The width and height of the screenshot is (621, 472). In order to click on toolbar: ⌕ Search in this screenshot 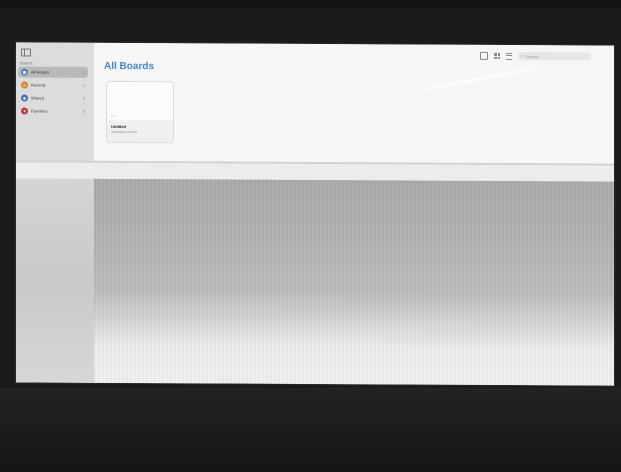, I will do `click(535, 56)`.